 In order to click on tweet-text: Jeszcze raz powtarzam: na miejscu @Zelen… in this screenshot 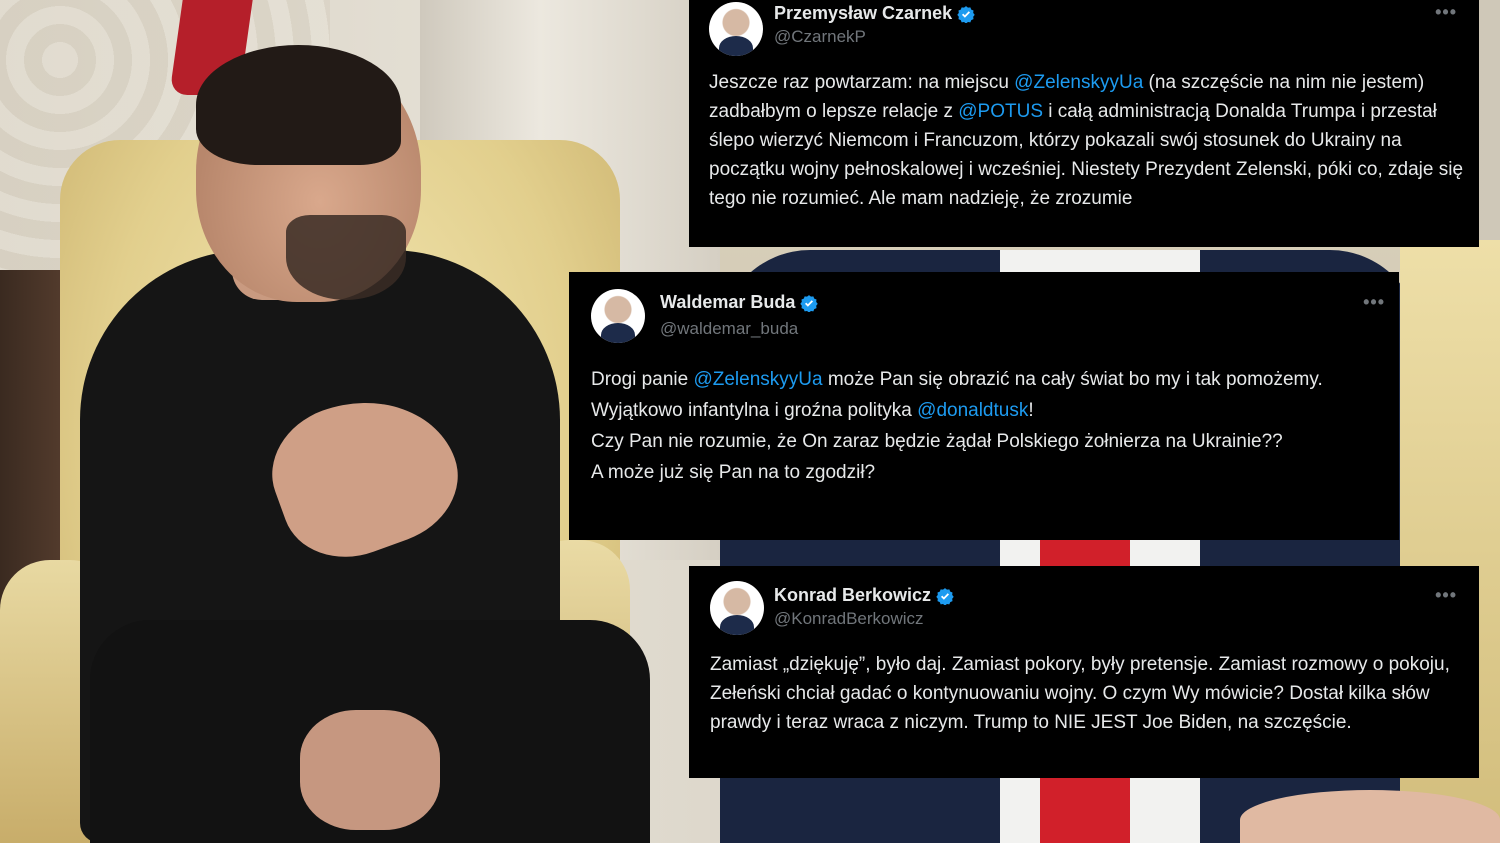, I will do `click(1089, 140)`.